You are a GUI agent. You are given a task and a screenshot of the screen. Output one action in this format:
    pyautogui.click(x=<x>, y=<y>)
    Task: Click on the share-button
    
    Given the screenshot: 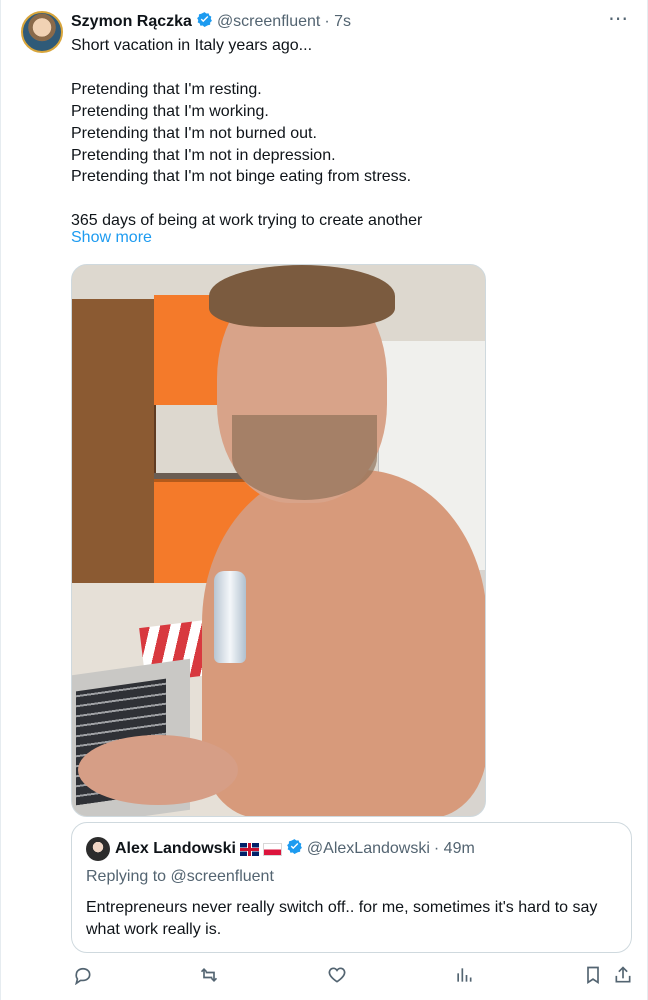 What is the action you would take?
    pyautogui.click(x=623, y=976)
    